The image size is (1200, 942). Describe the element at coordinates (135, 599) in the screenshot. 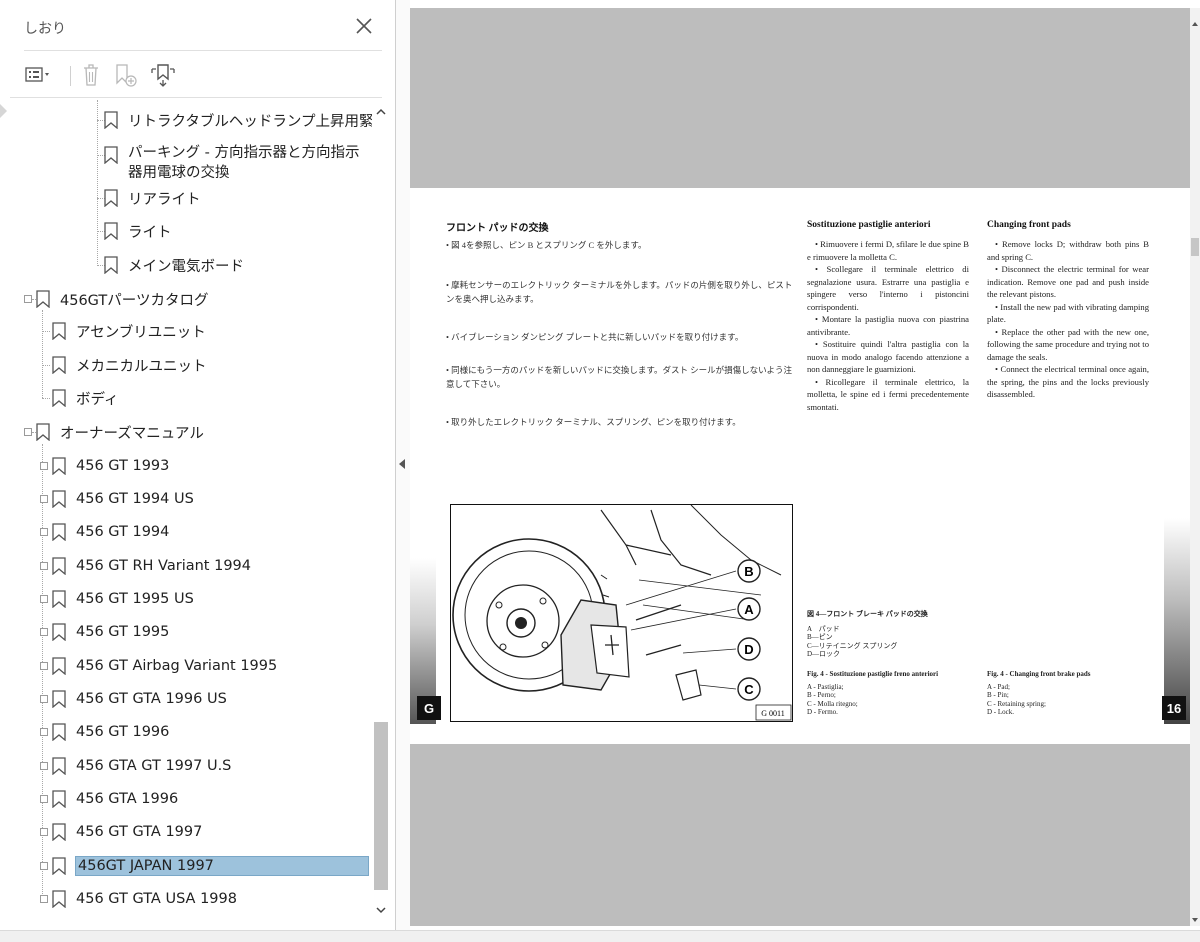

I see `bookmark-label: 456 GT 1995 US` at that location.